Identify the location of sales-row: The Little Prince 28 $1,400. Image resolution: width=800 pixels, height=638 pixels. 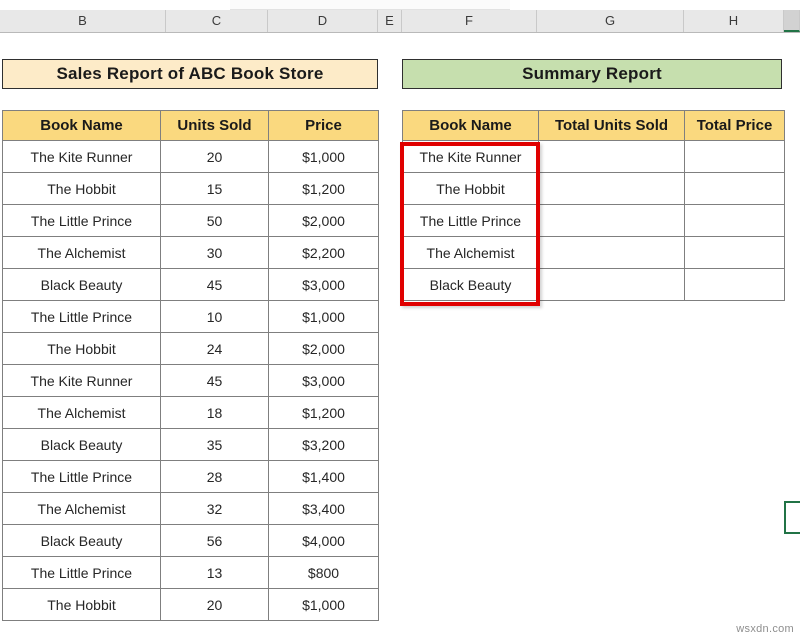
(190, 476).